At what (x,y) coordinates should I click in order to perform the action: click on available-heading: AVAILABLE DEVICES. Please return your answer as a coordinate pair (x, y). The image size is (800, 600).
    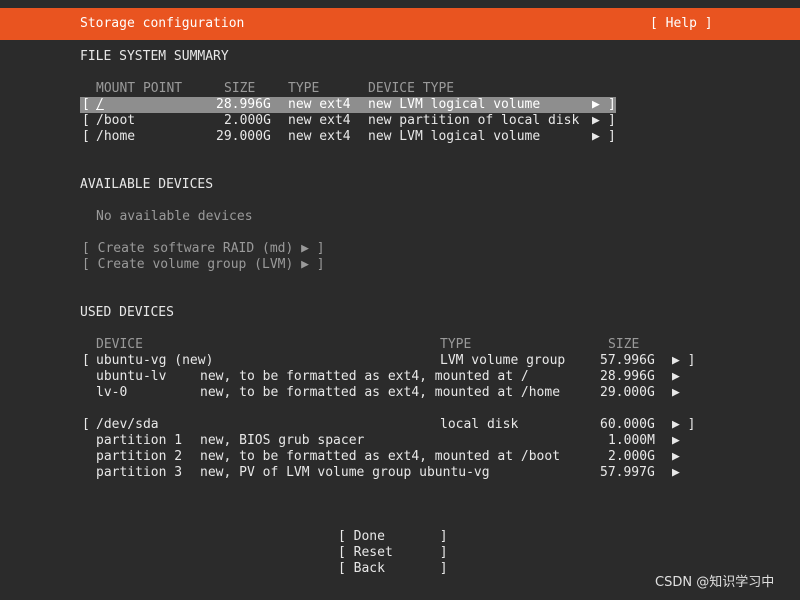
    Looking at the image, I should click on (147, 184).